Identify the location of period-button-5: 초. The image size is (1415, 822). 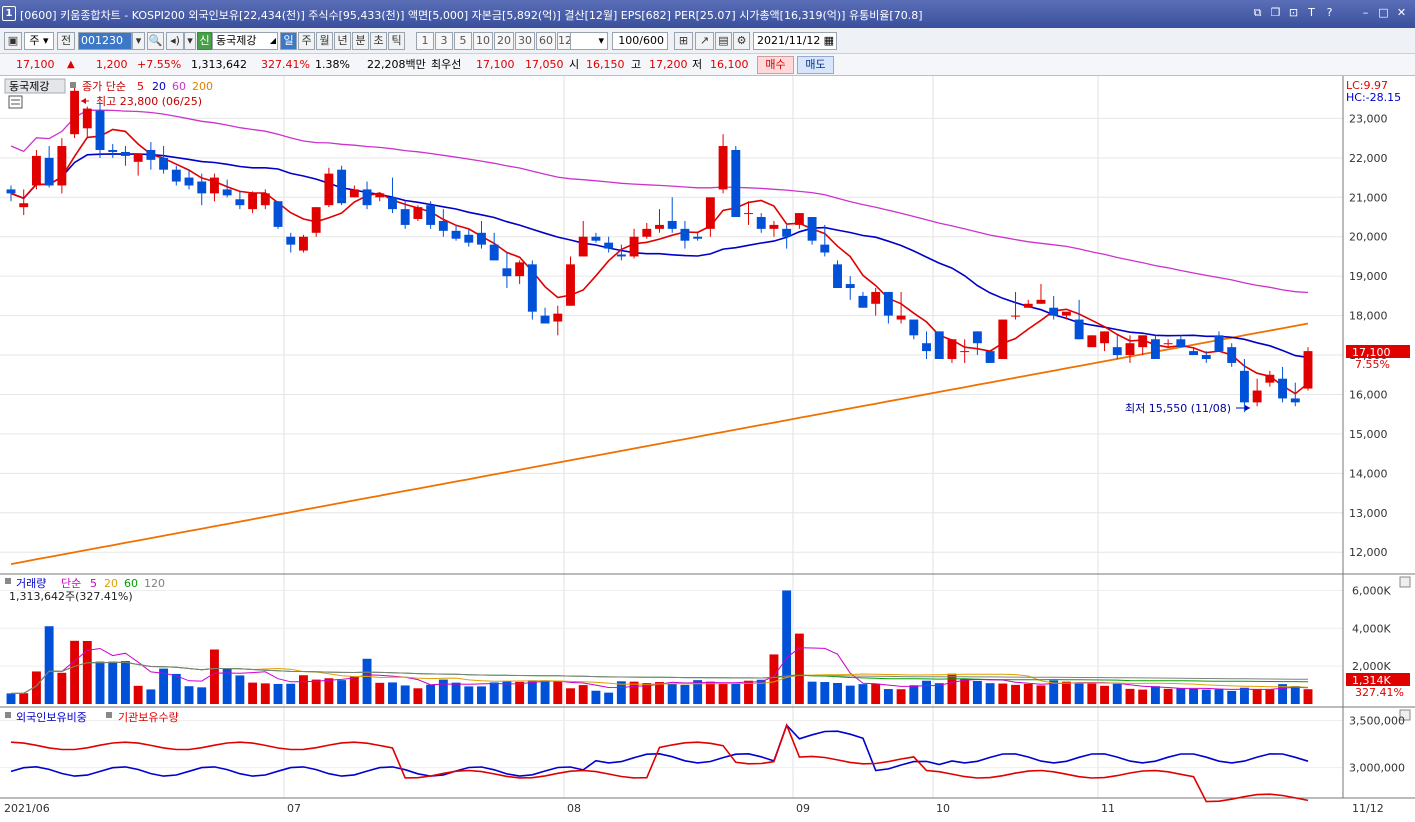
(378, 41).